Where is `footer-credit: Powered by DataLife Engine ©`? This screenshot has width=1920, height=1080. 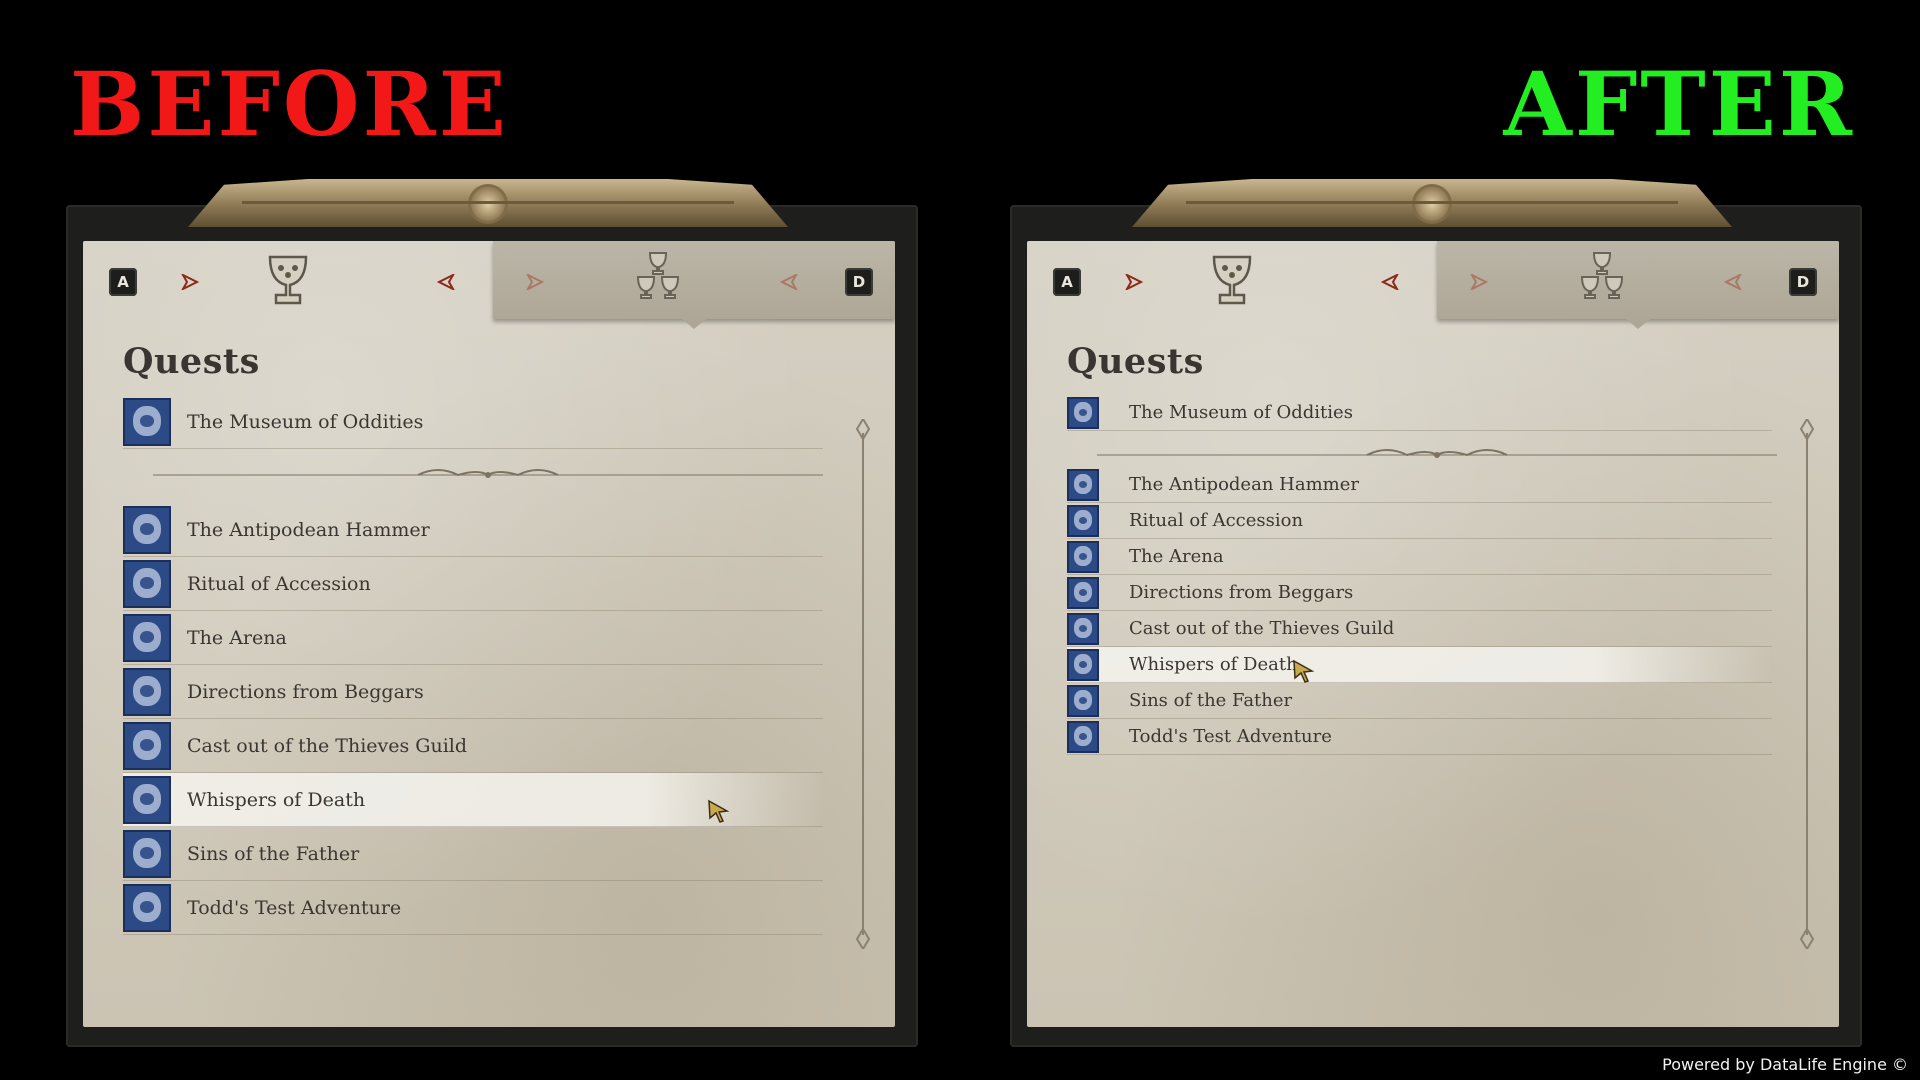 footer-credit: Powered by DataLife Engine © is located at coordinates (1785, 1064).